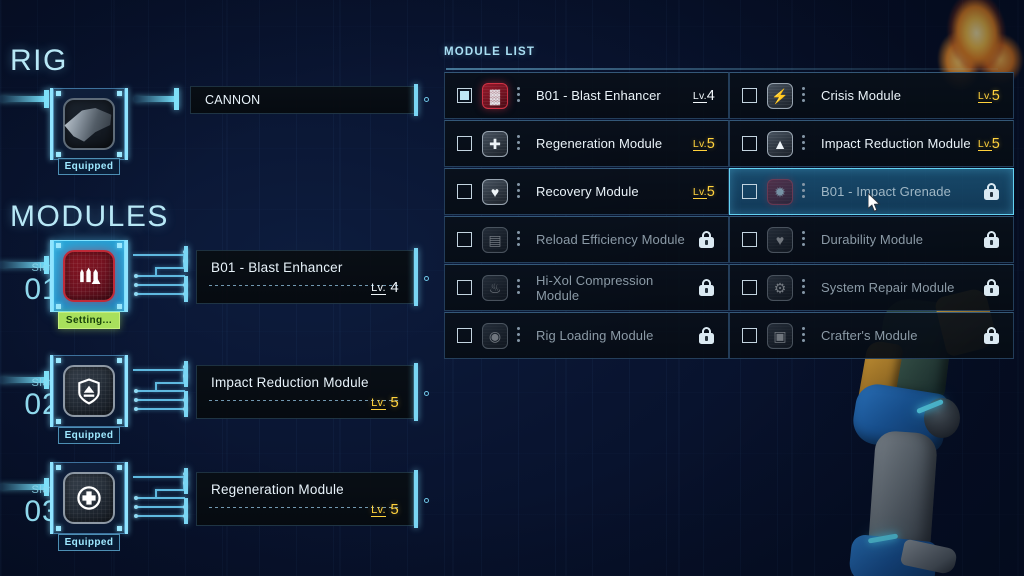  Describe the element at coordinates (871, 287) in the screenshot. I see `module-list-row: ⚙ System Repair Module` at that location.